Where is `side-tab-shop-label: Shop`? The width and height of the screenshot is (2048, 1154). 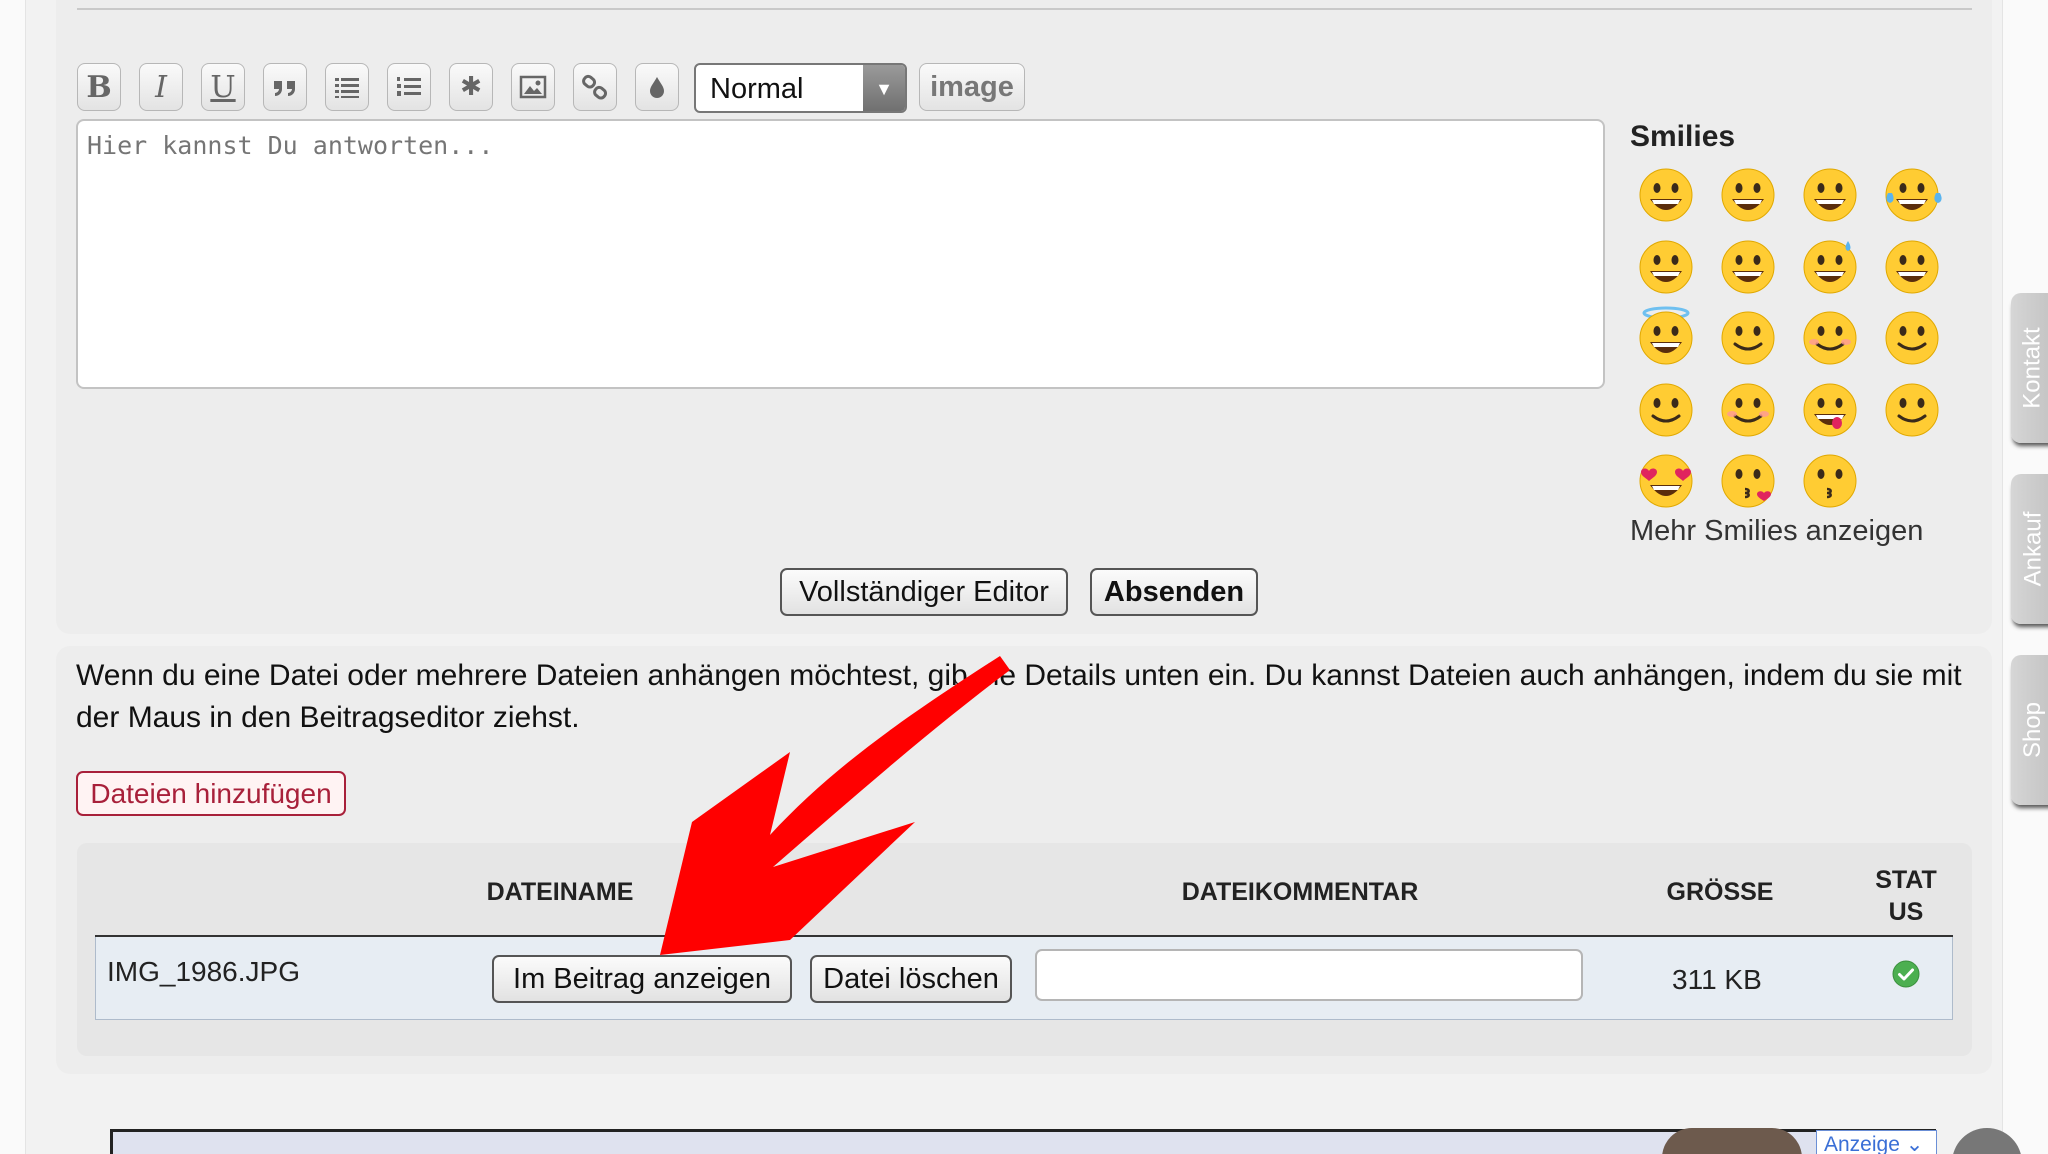
side-tab-shop-label: Shop is located at coordinates (2032, 730).